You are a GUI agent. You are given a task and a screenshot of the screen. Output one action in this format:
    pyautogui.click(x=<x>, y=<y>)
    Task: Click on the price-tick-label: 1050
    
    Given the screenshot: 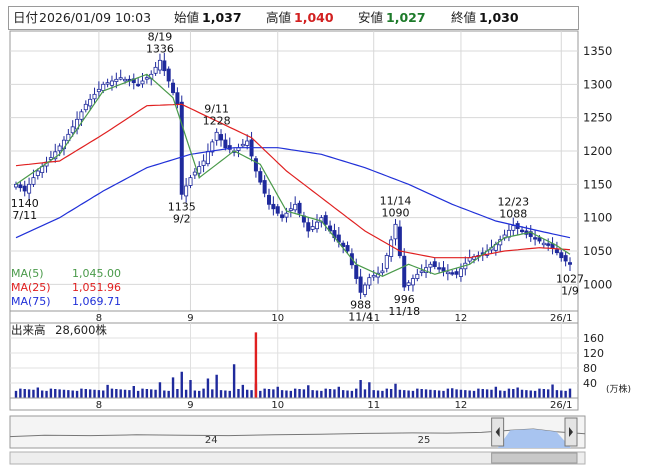 What is the action you would take?
    pyautogui.click(x=597, y=251)
    